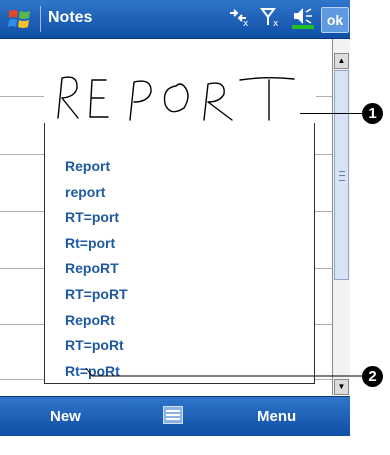 The width and height of the screenshot is (390, 455). Describe the element at coordinates (239, 19) in the screenshot. I see `connectivity-icon: x` at that location.